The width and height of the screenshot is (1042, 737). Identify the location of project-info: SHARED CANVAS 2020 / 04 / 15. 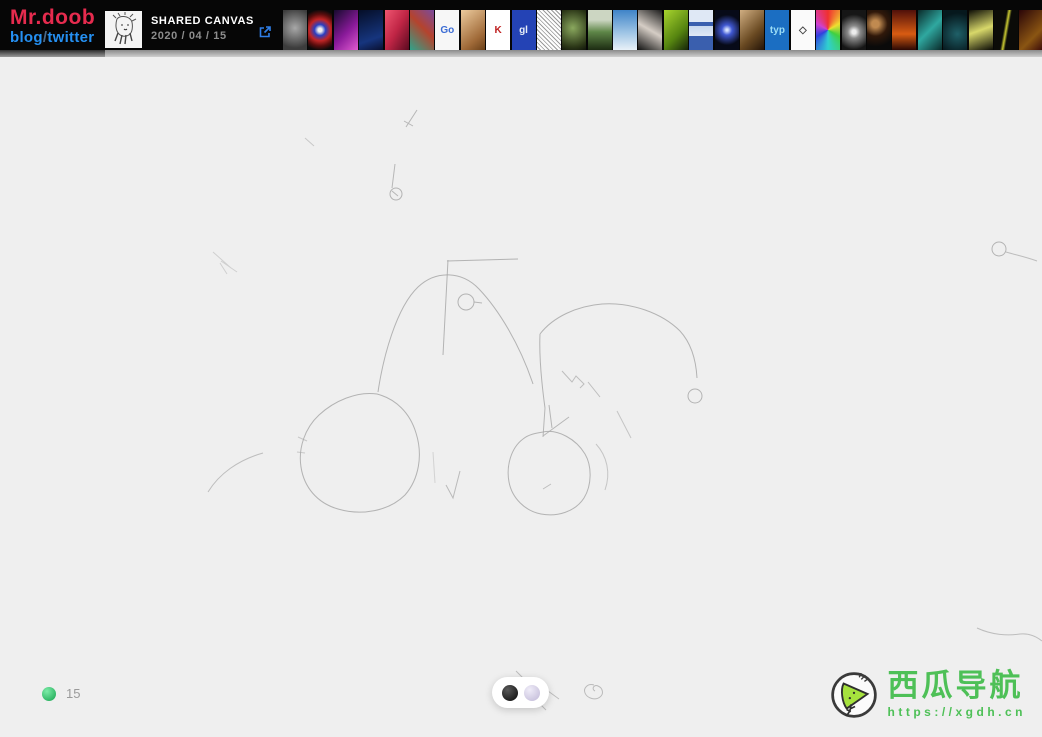
(202, 29).